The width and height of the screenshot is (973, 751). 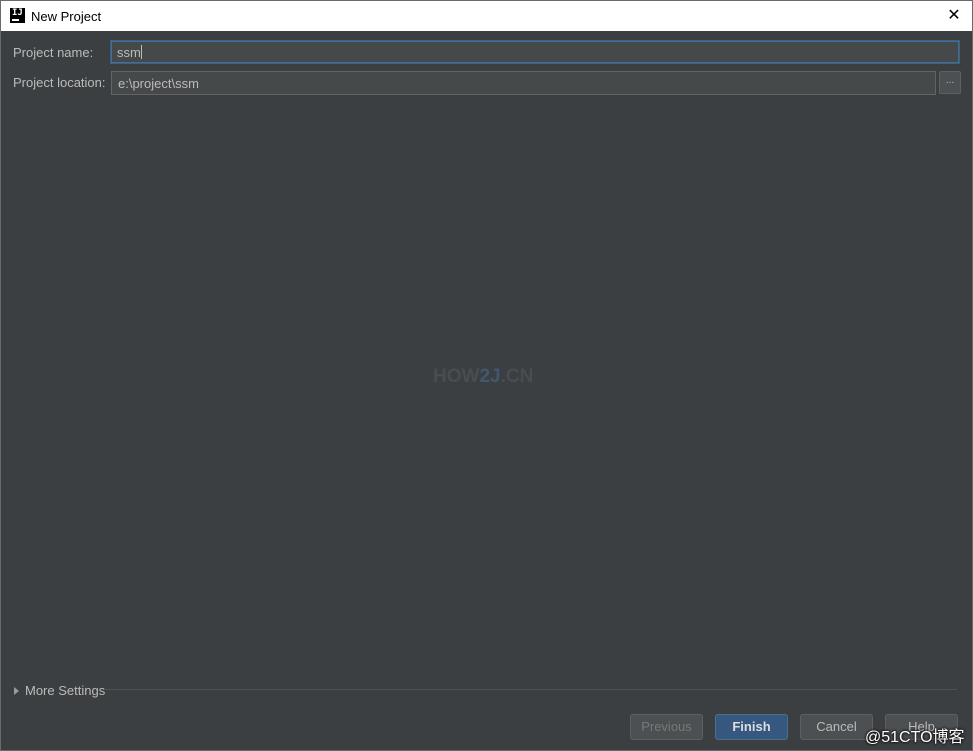 What do you see at coordinates (66, 16) in the screenshot?
I see `window-title: New Project` at bounding box center [66, 16].